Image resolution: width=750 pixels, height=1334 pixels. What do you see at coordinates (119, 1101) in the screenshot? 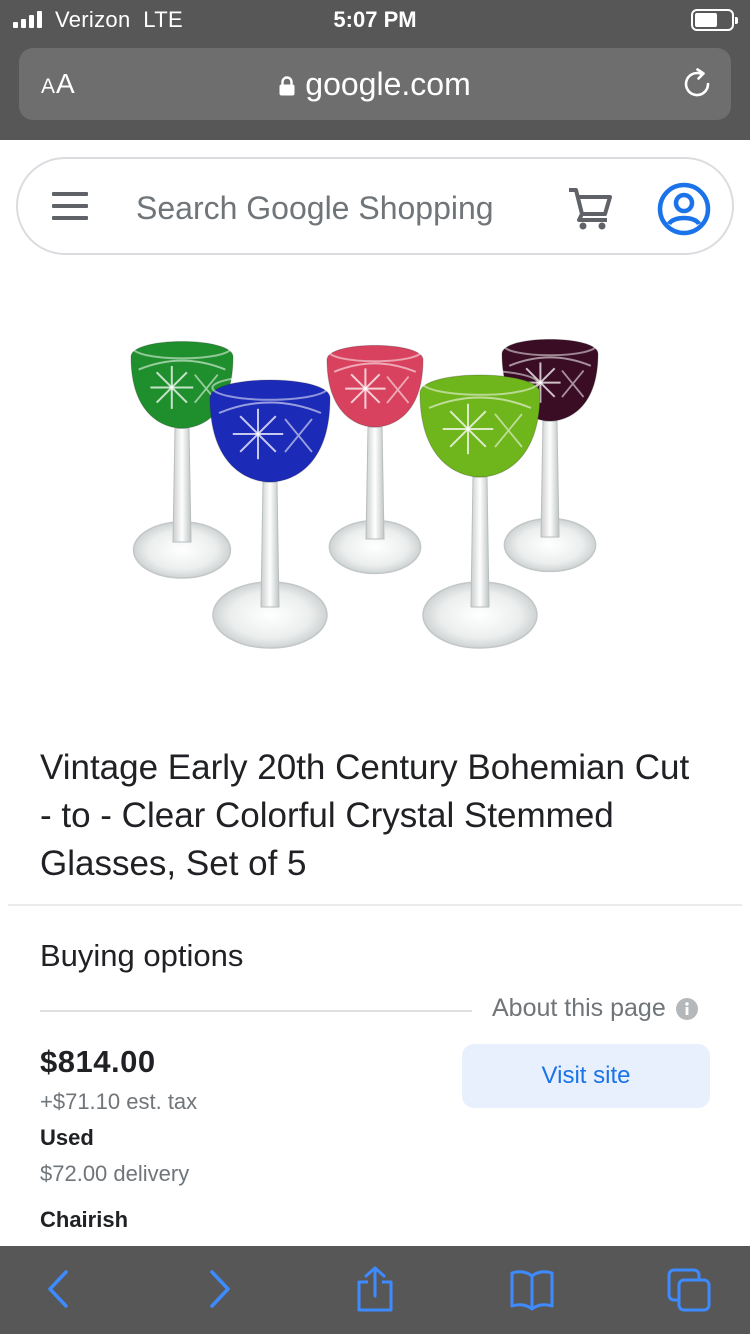
I see `offer-tax: +$71.10 est. tax` at bounding box center [119, 1101].